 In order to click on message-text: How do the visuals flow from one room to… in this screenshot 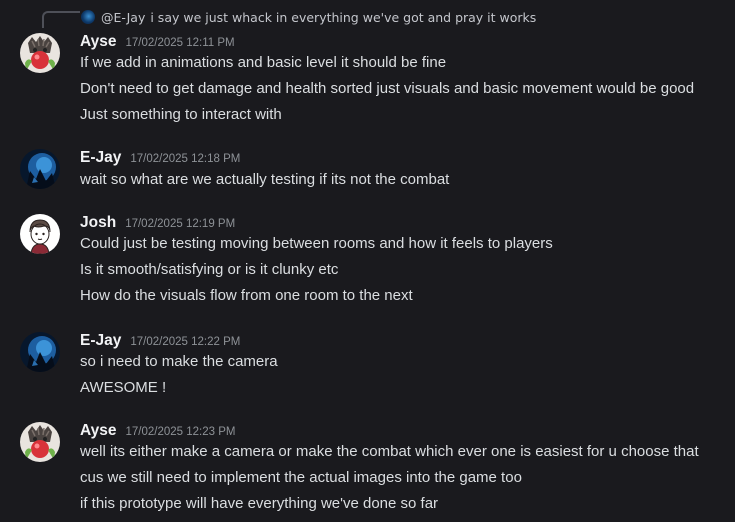, I will do `click(246, 295)`.